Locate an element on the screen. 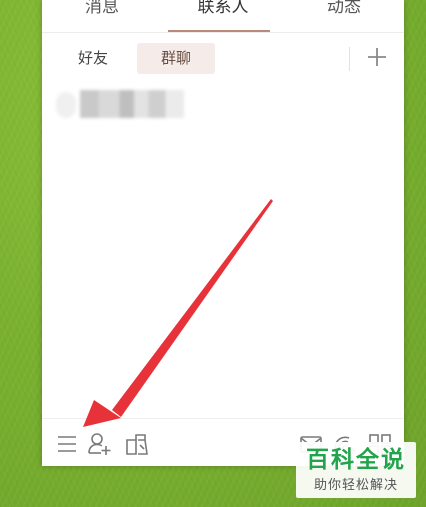 The width and height of the screenshot is (426, 507). tab-contacts: 联系人 is located at coordinates (223, 15).